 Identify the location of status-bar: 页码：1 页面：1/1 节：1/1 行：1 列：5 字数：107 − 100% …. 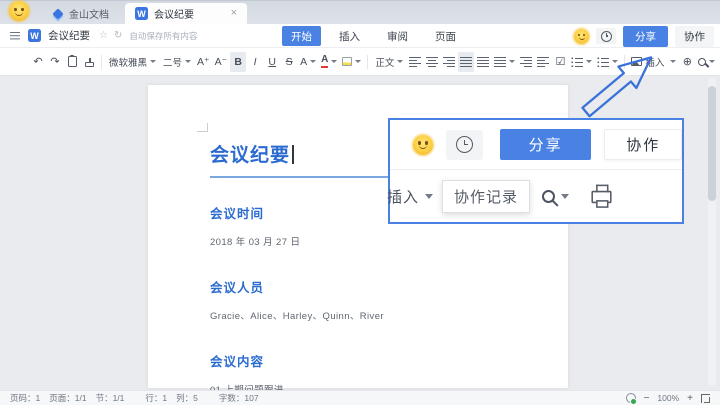
(360, 397).